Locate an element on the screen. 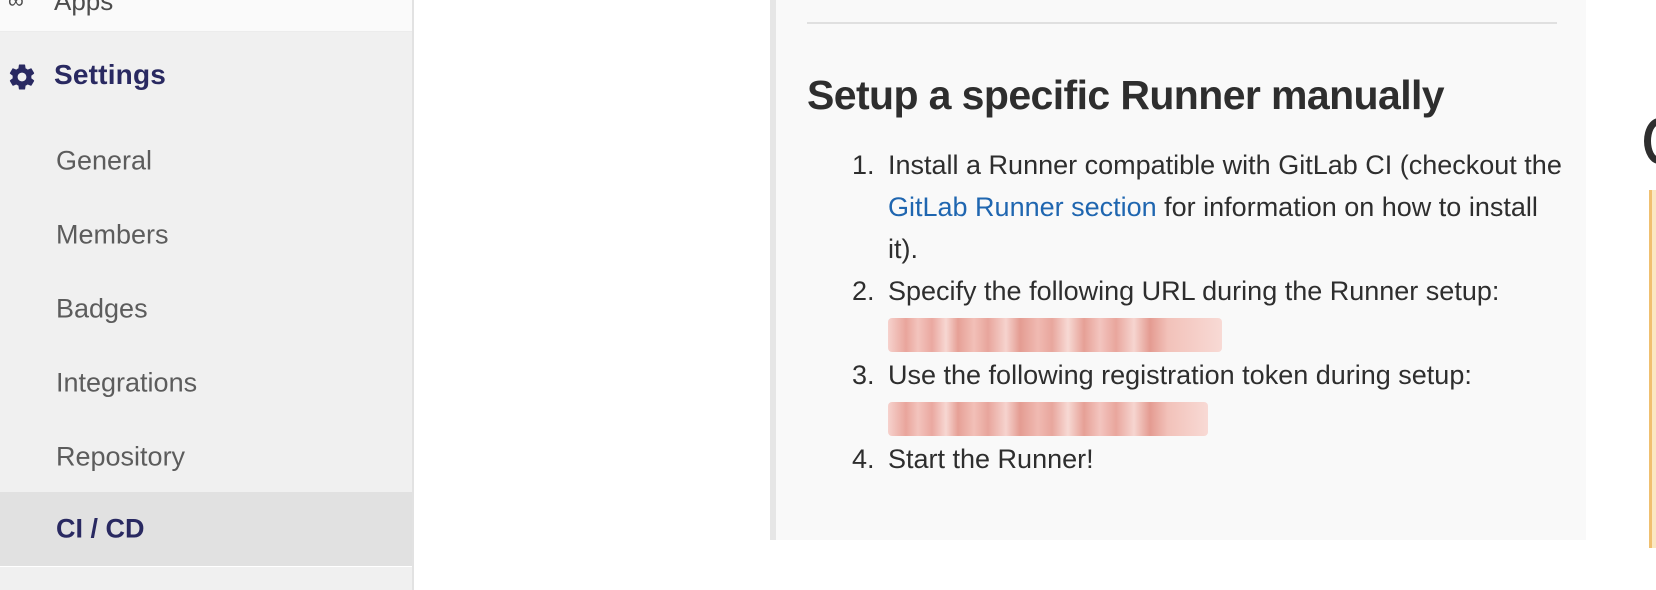  sidebar-next-item is located at coordinates (206, 578).